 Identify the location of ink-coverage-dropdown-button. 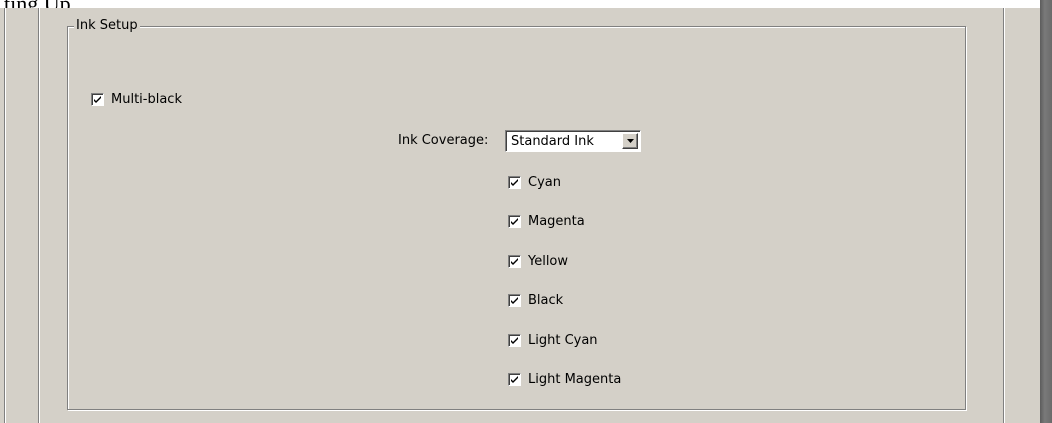
(630, 141).